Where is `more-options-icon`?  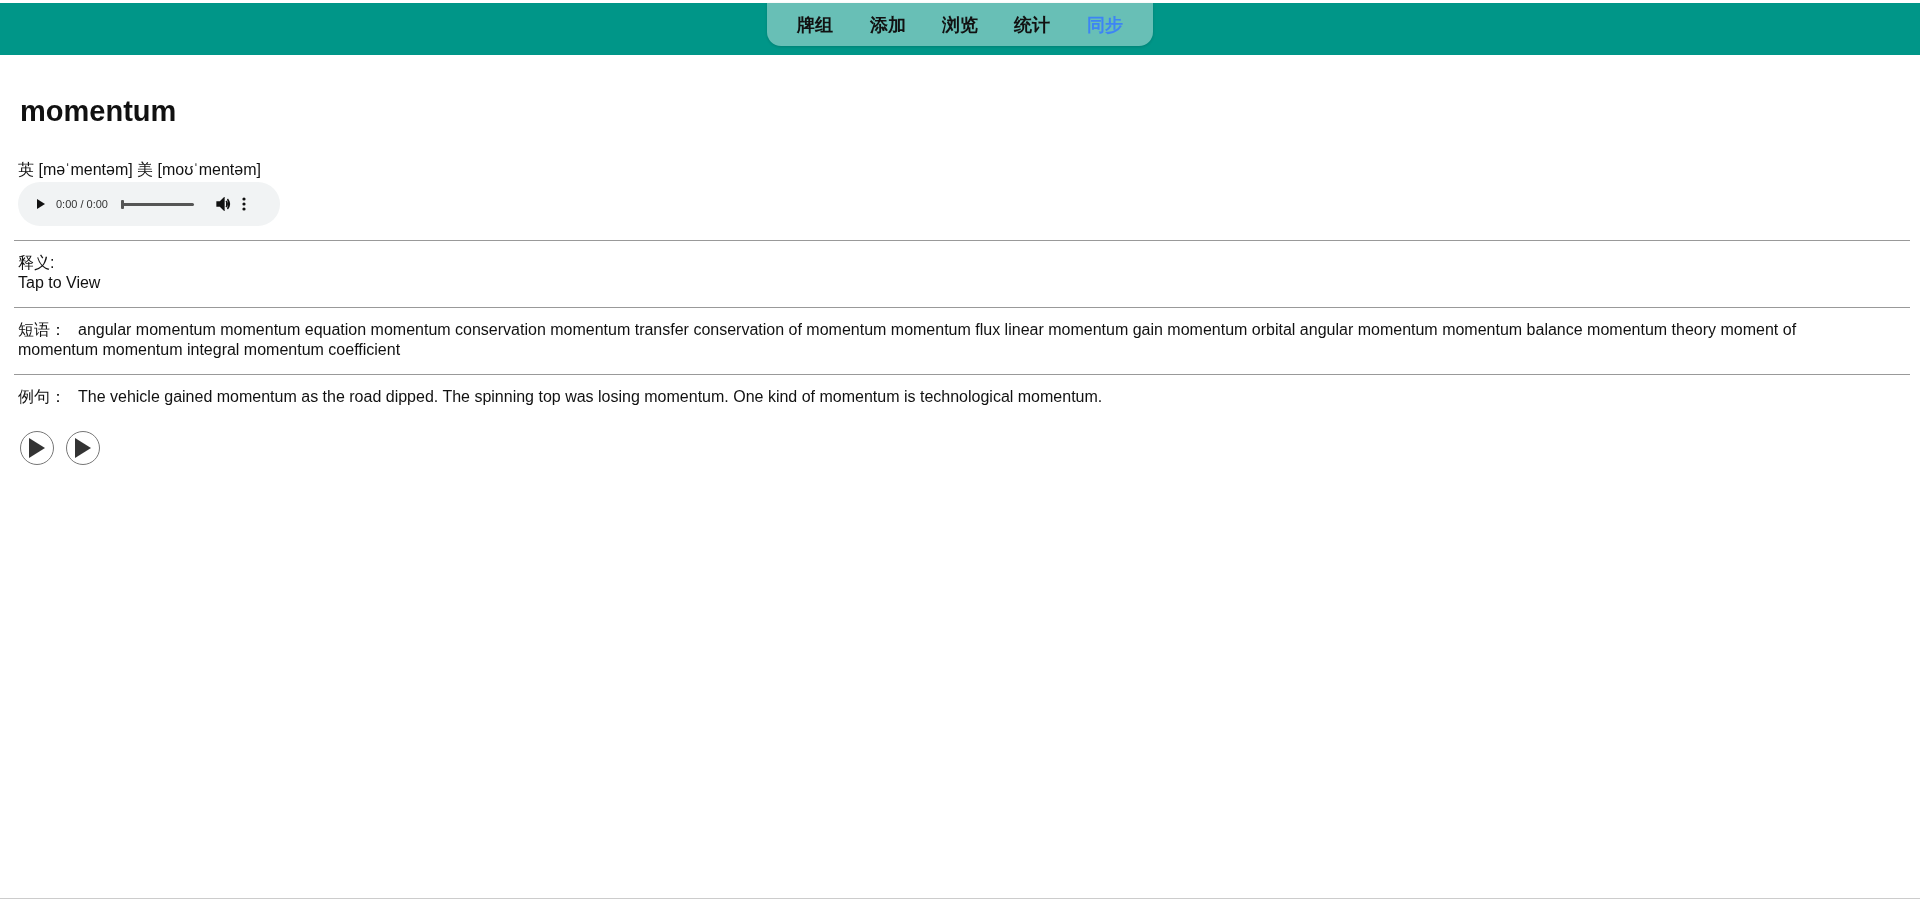 more-options-icon is located at coordinates (244, 204).